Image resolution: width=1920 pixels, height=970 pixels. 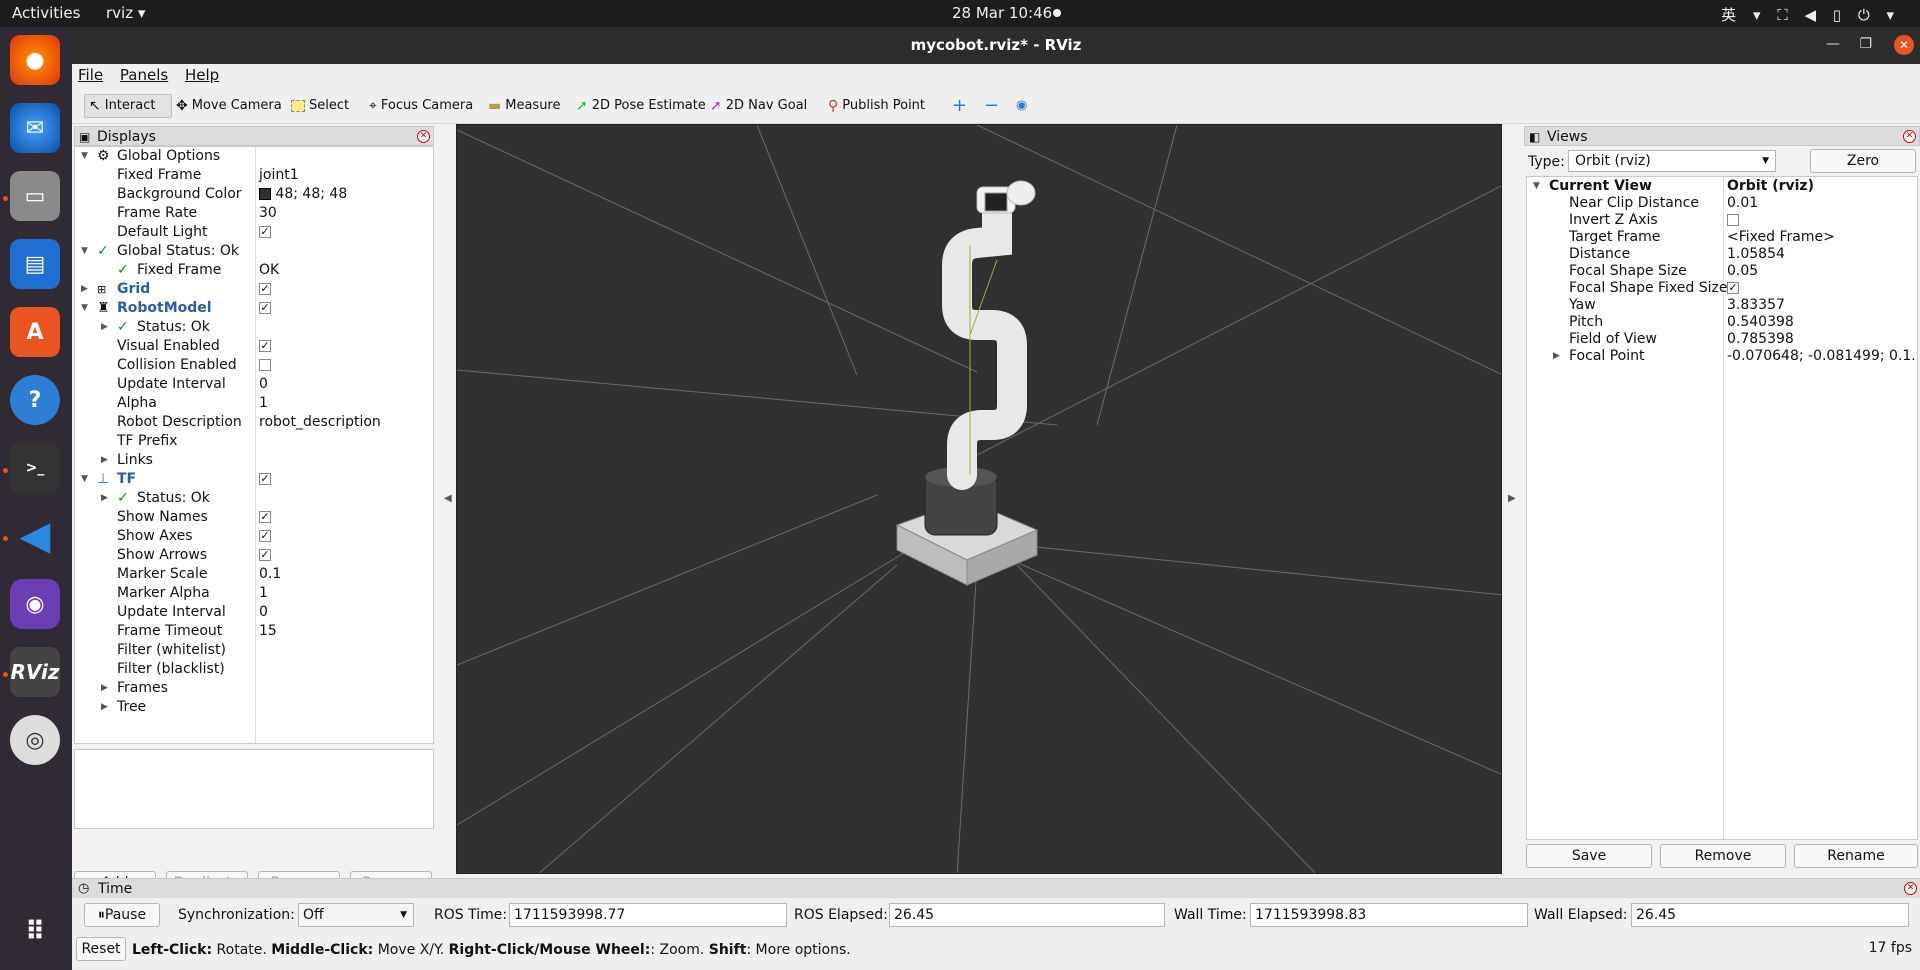 What do you see at coordinates (1722, 339) in the screenshot?
I see `tree-row: Field of View 0.785398` at bounding box center [1722, 339].